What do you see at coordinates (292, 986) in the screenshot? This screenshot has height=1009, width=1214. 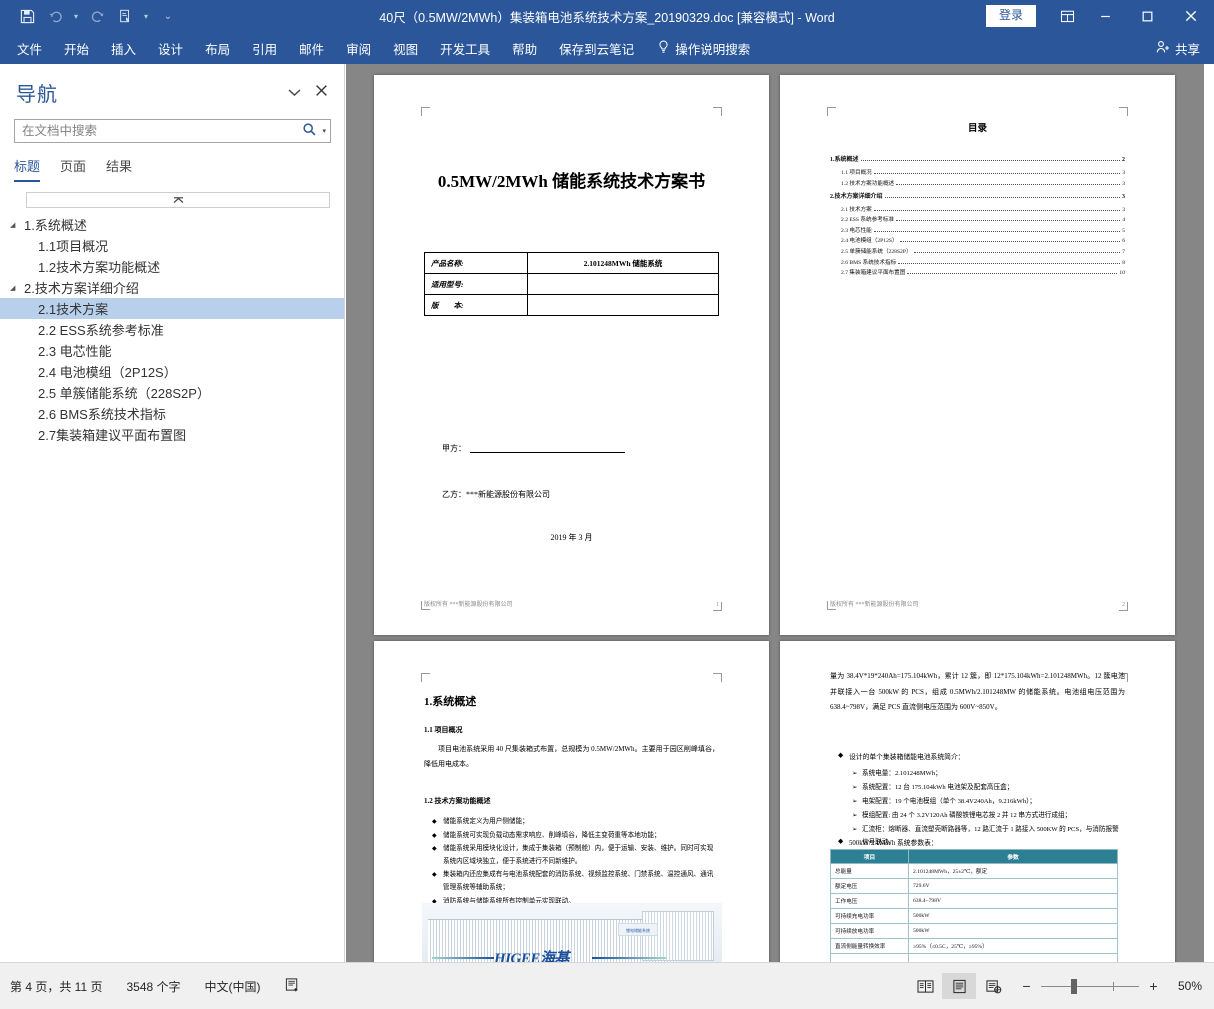 I see `proofing-status-icon` at bounding box center [292, 986].